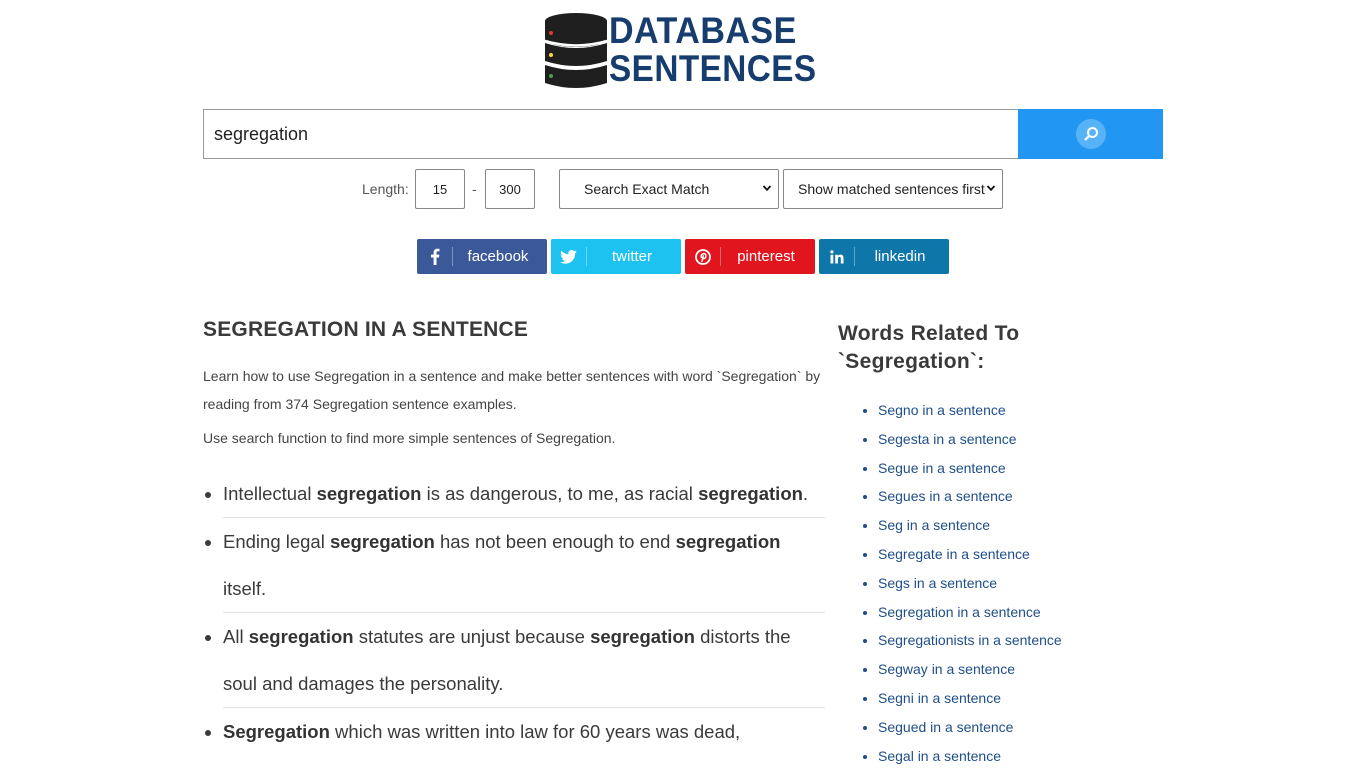 Image resolution: width=1366 pixels, height=770 pixels. What do you see at coordinates (942, 468) in the screenshot?
I see `related-word-link: Segue in a sentence` at bounding box center [942, 468].